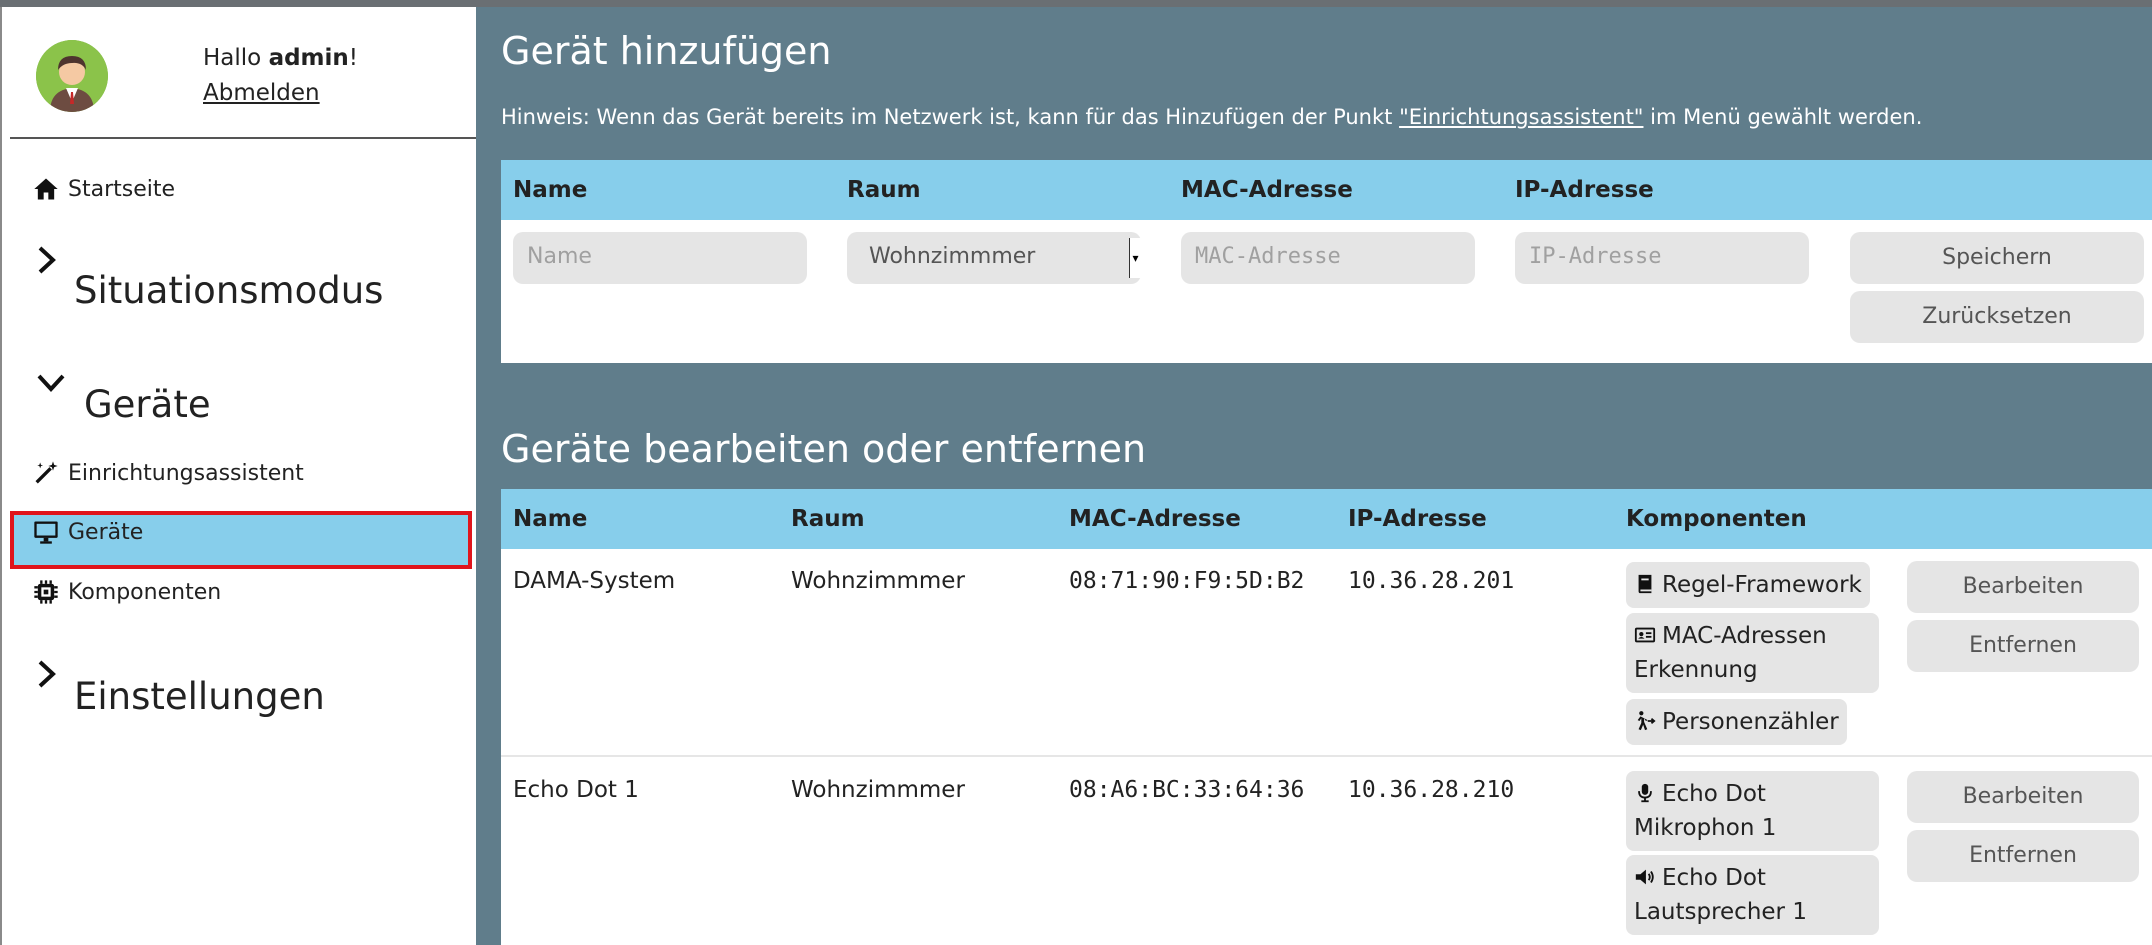  I want to click on nav-item-devices-label: Geräte, so click(106, 532).